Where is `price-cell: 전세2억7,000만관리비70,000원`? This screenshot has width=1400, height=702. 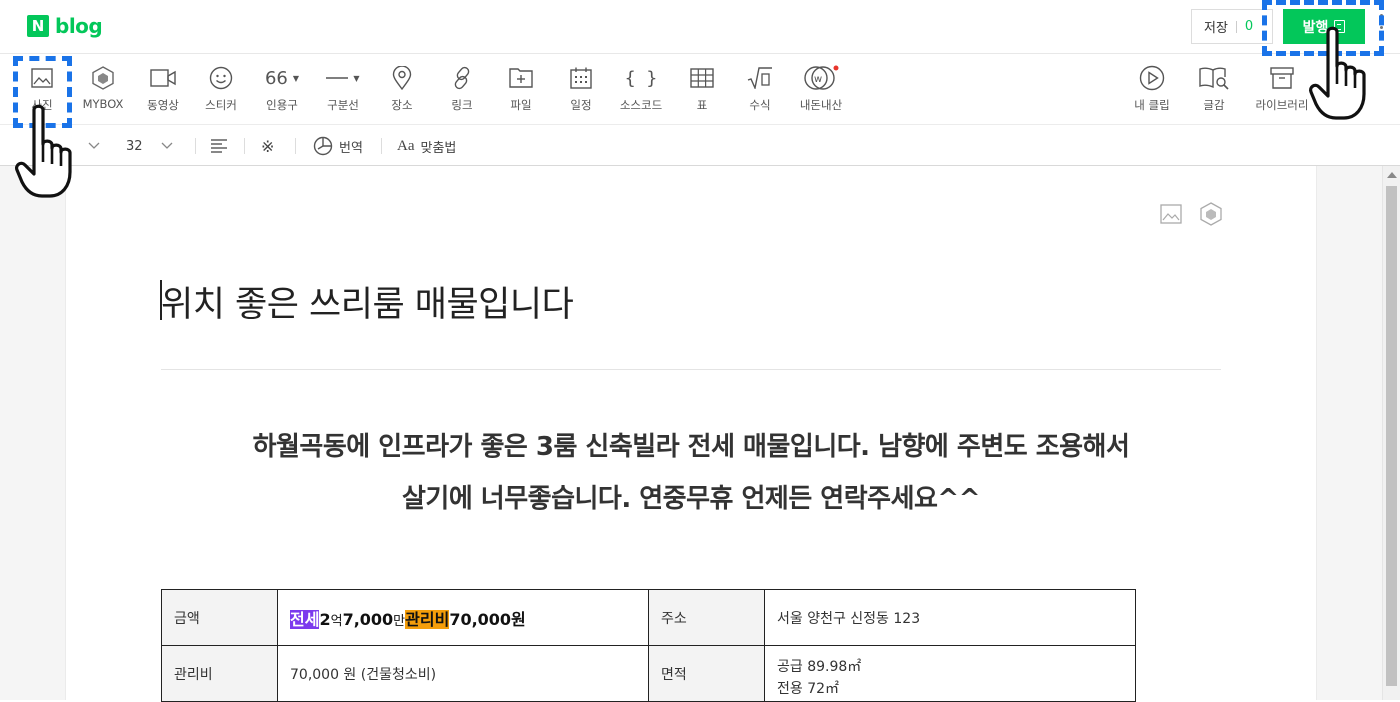
price-cell: 전세2억7,000만관리비70,000원 is located at coordinates (463, 617).